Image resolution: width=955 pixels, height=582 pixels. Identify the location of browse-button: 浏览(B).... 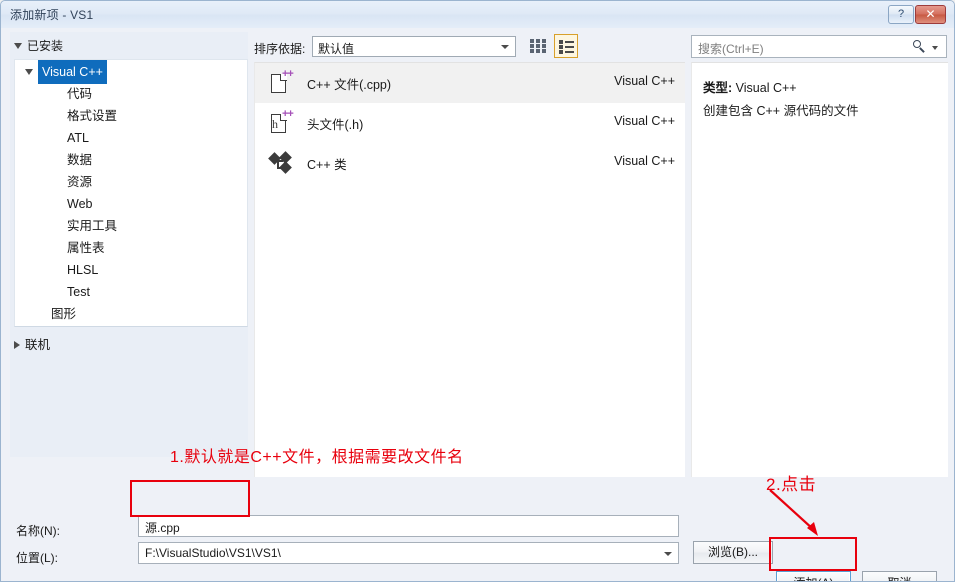
(733, 552).